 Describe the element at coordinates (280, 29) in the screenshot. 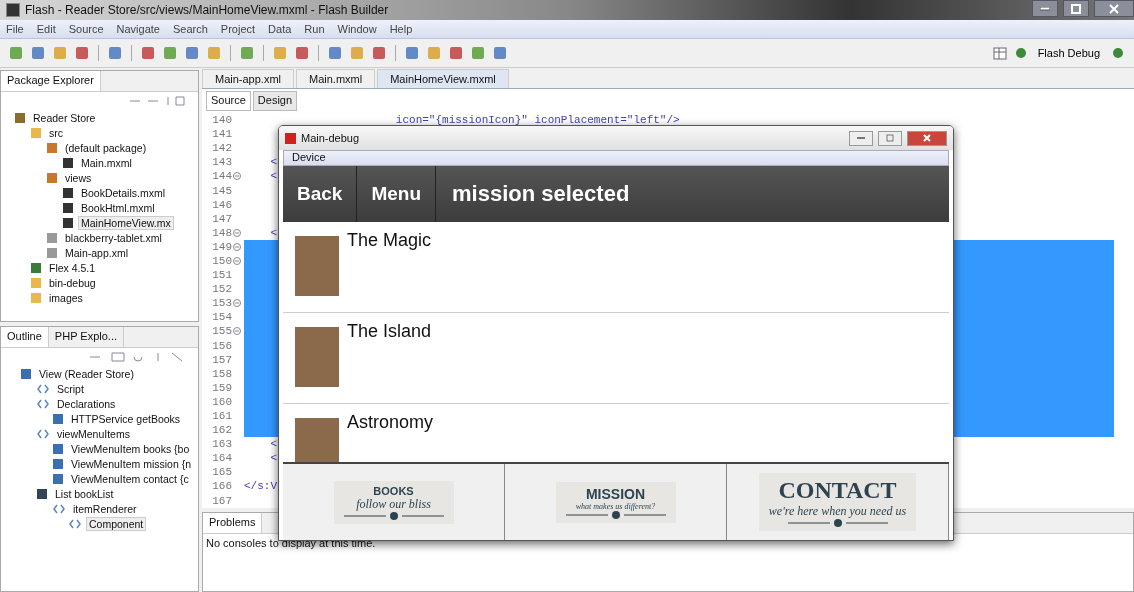

I see `menu-item: Data` at that location.